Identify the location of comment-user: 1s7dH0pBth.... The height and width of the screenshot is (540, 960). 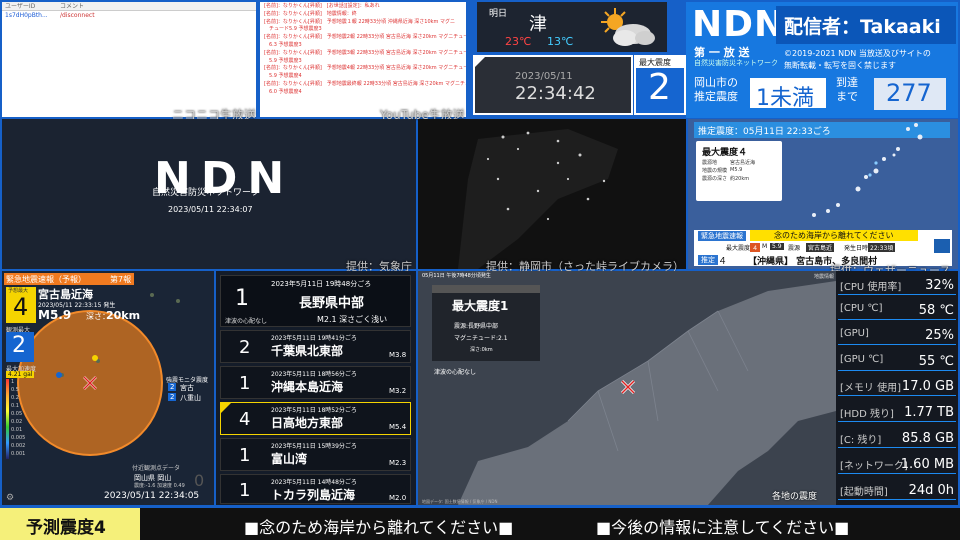
(26, 15).